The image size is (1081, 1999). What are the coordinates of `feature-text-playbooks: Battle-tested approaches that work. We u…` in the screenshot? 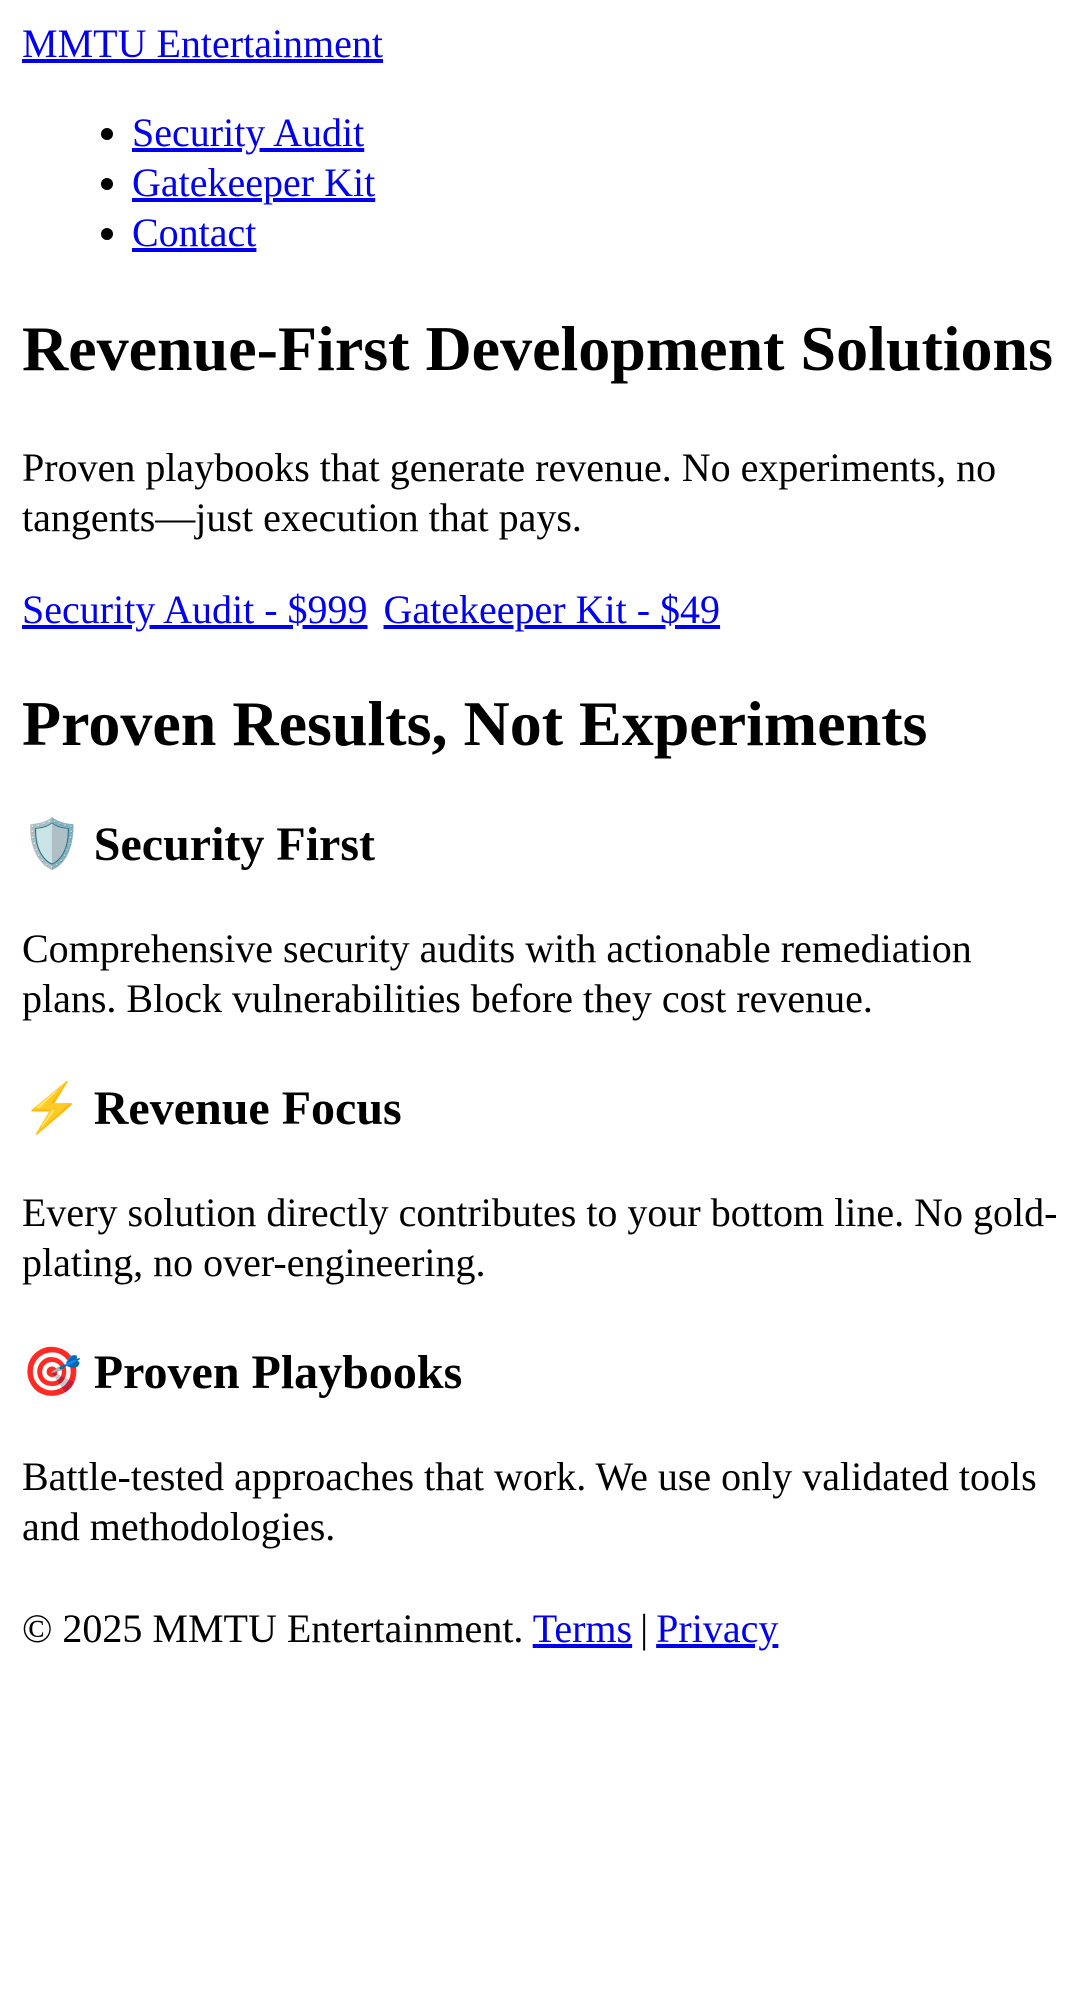 It's located at (529, 1501).